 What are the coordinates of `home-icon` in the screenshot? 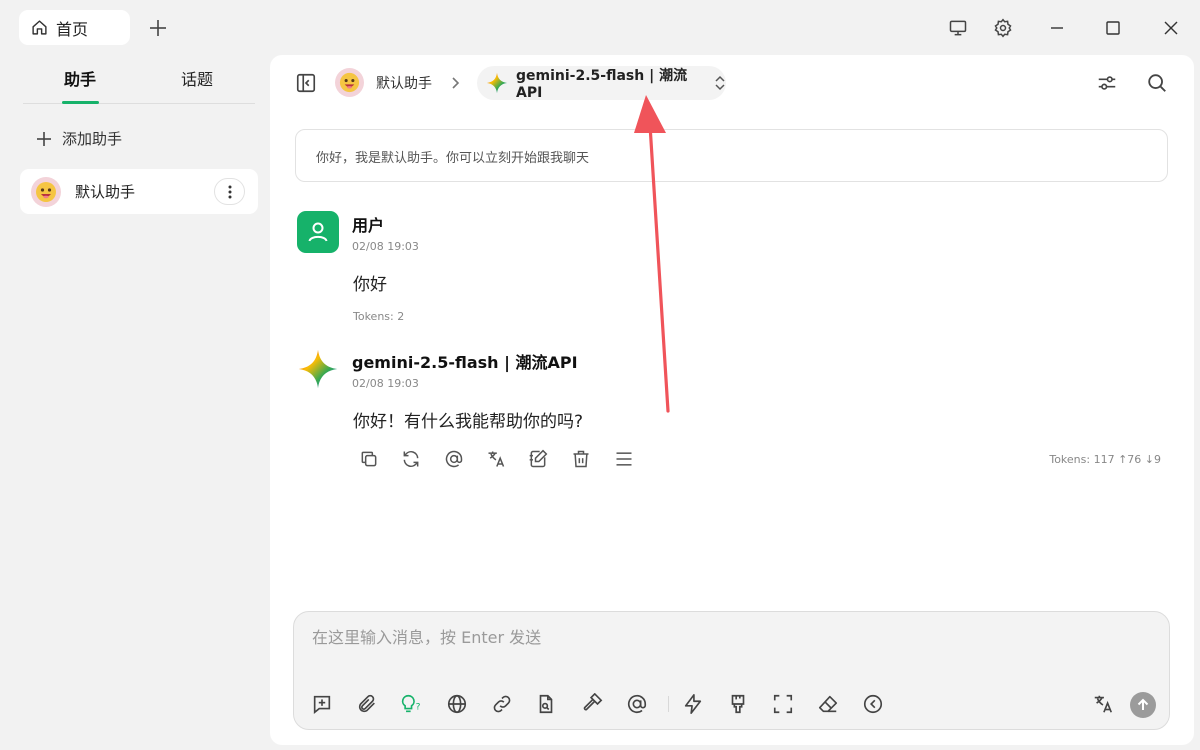 It's located at (39, 27).